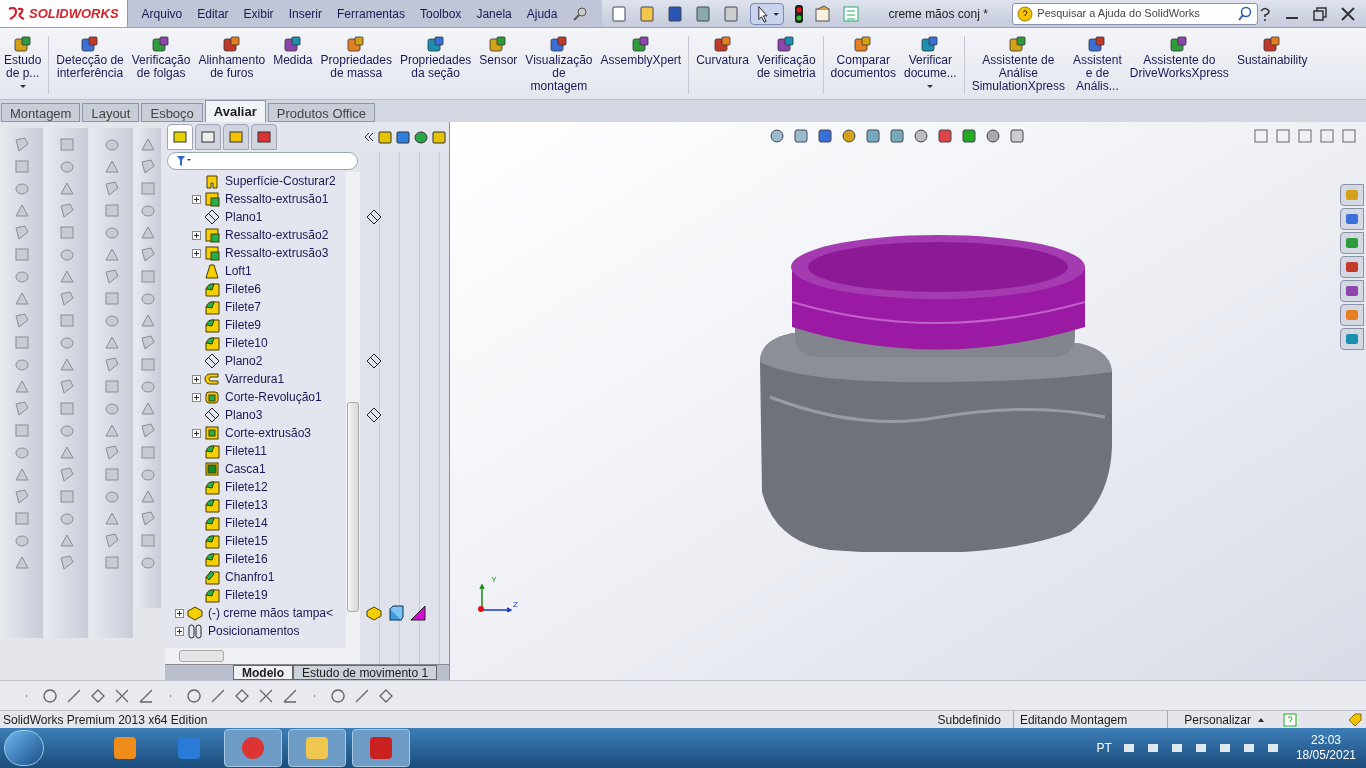 Image resolution: width=1366 pixels, height=768 pixels. What do you see at coordinates (321, 112) in the screenshot?
I see `ribbon-tab: Produtos Office` at bounding box center [321, 112].